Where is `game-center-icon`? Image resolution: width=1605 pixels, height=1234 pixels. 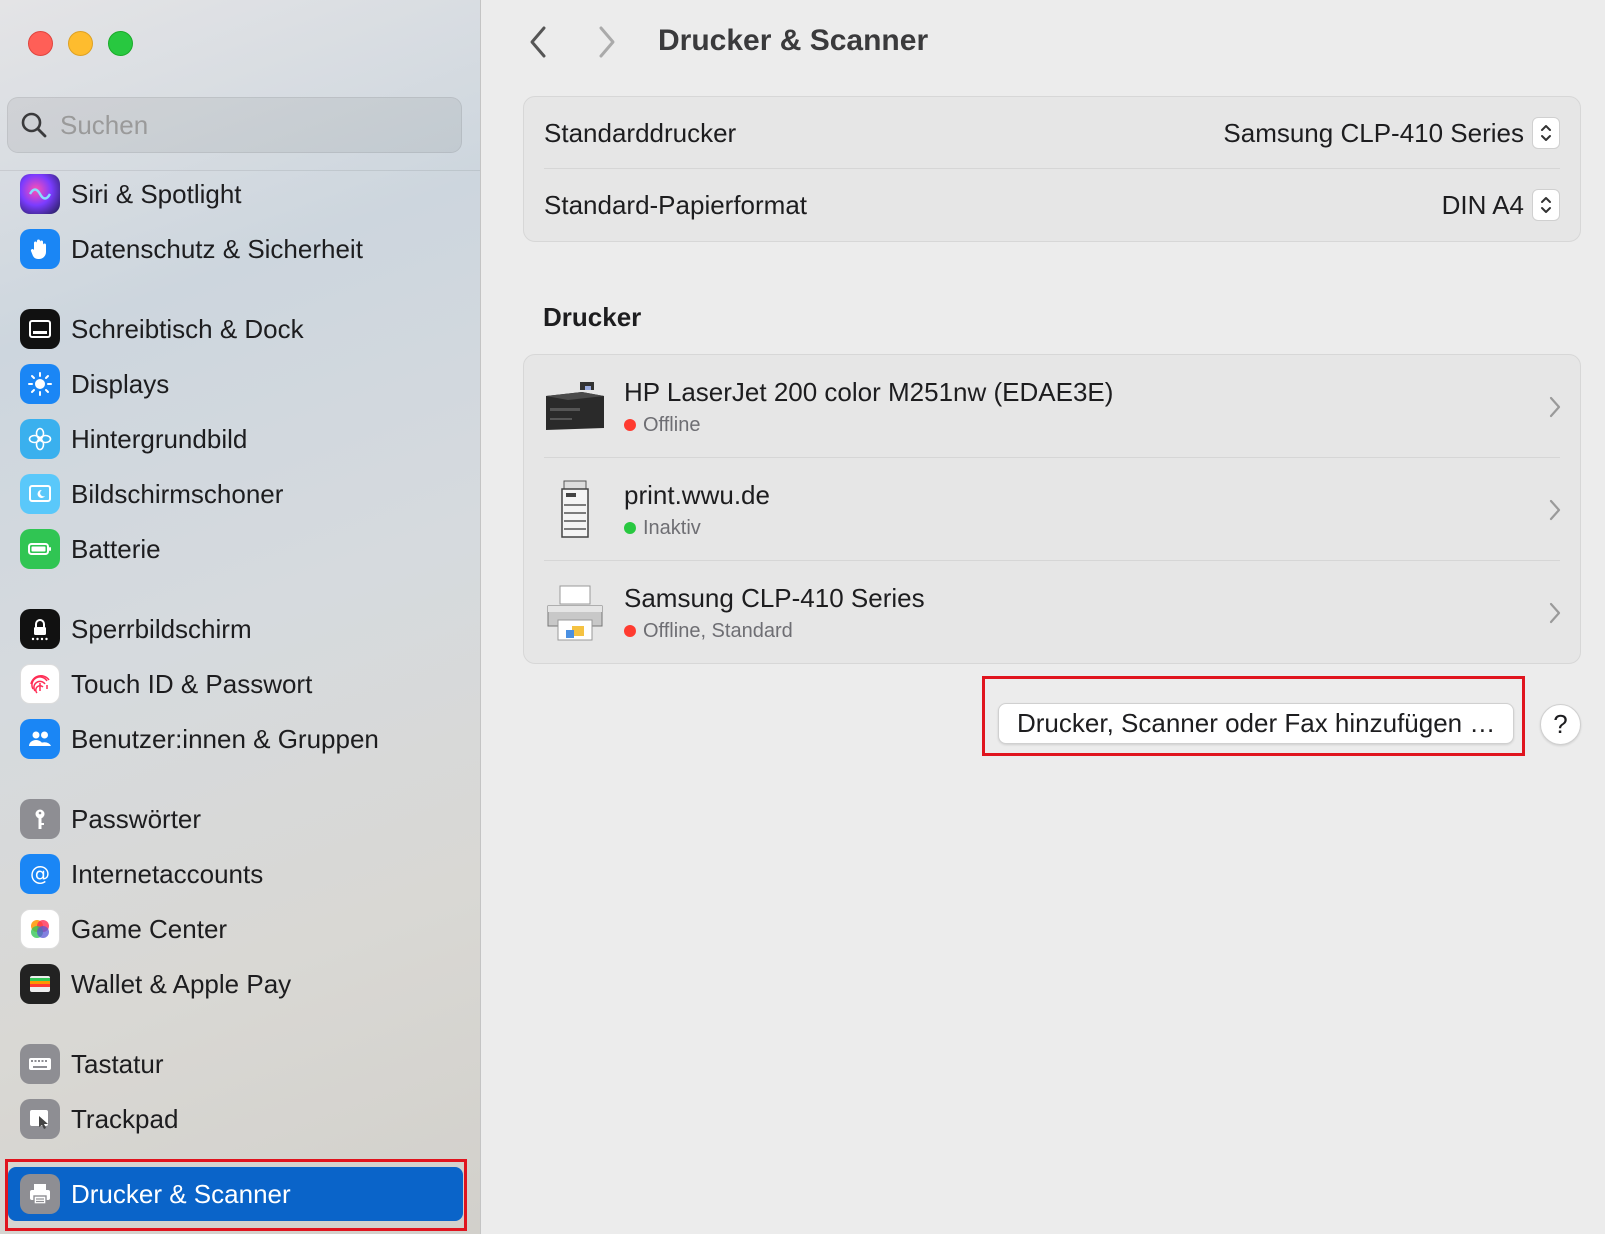 game-center-icon is located at coordinates (40, 929).